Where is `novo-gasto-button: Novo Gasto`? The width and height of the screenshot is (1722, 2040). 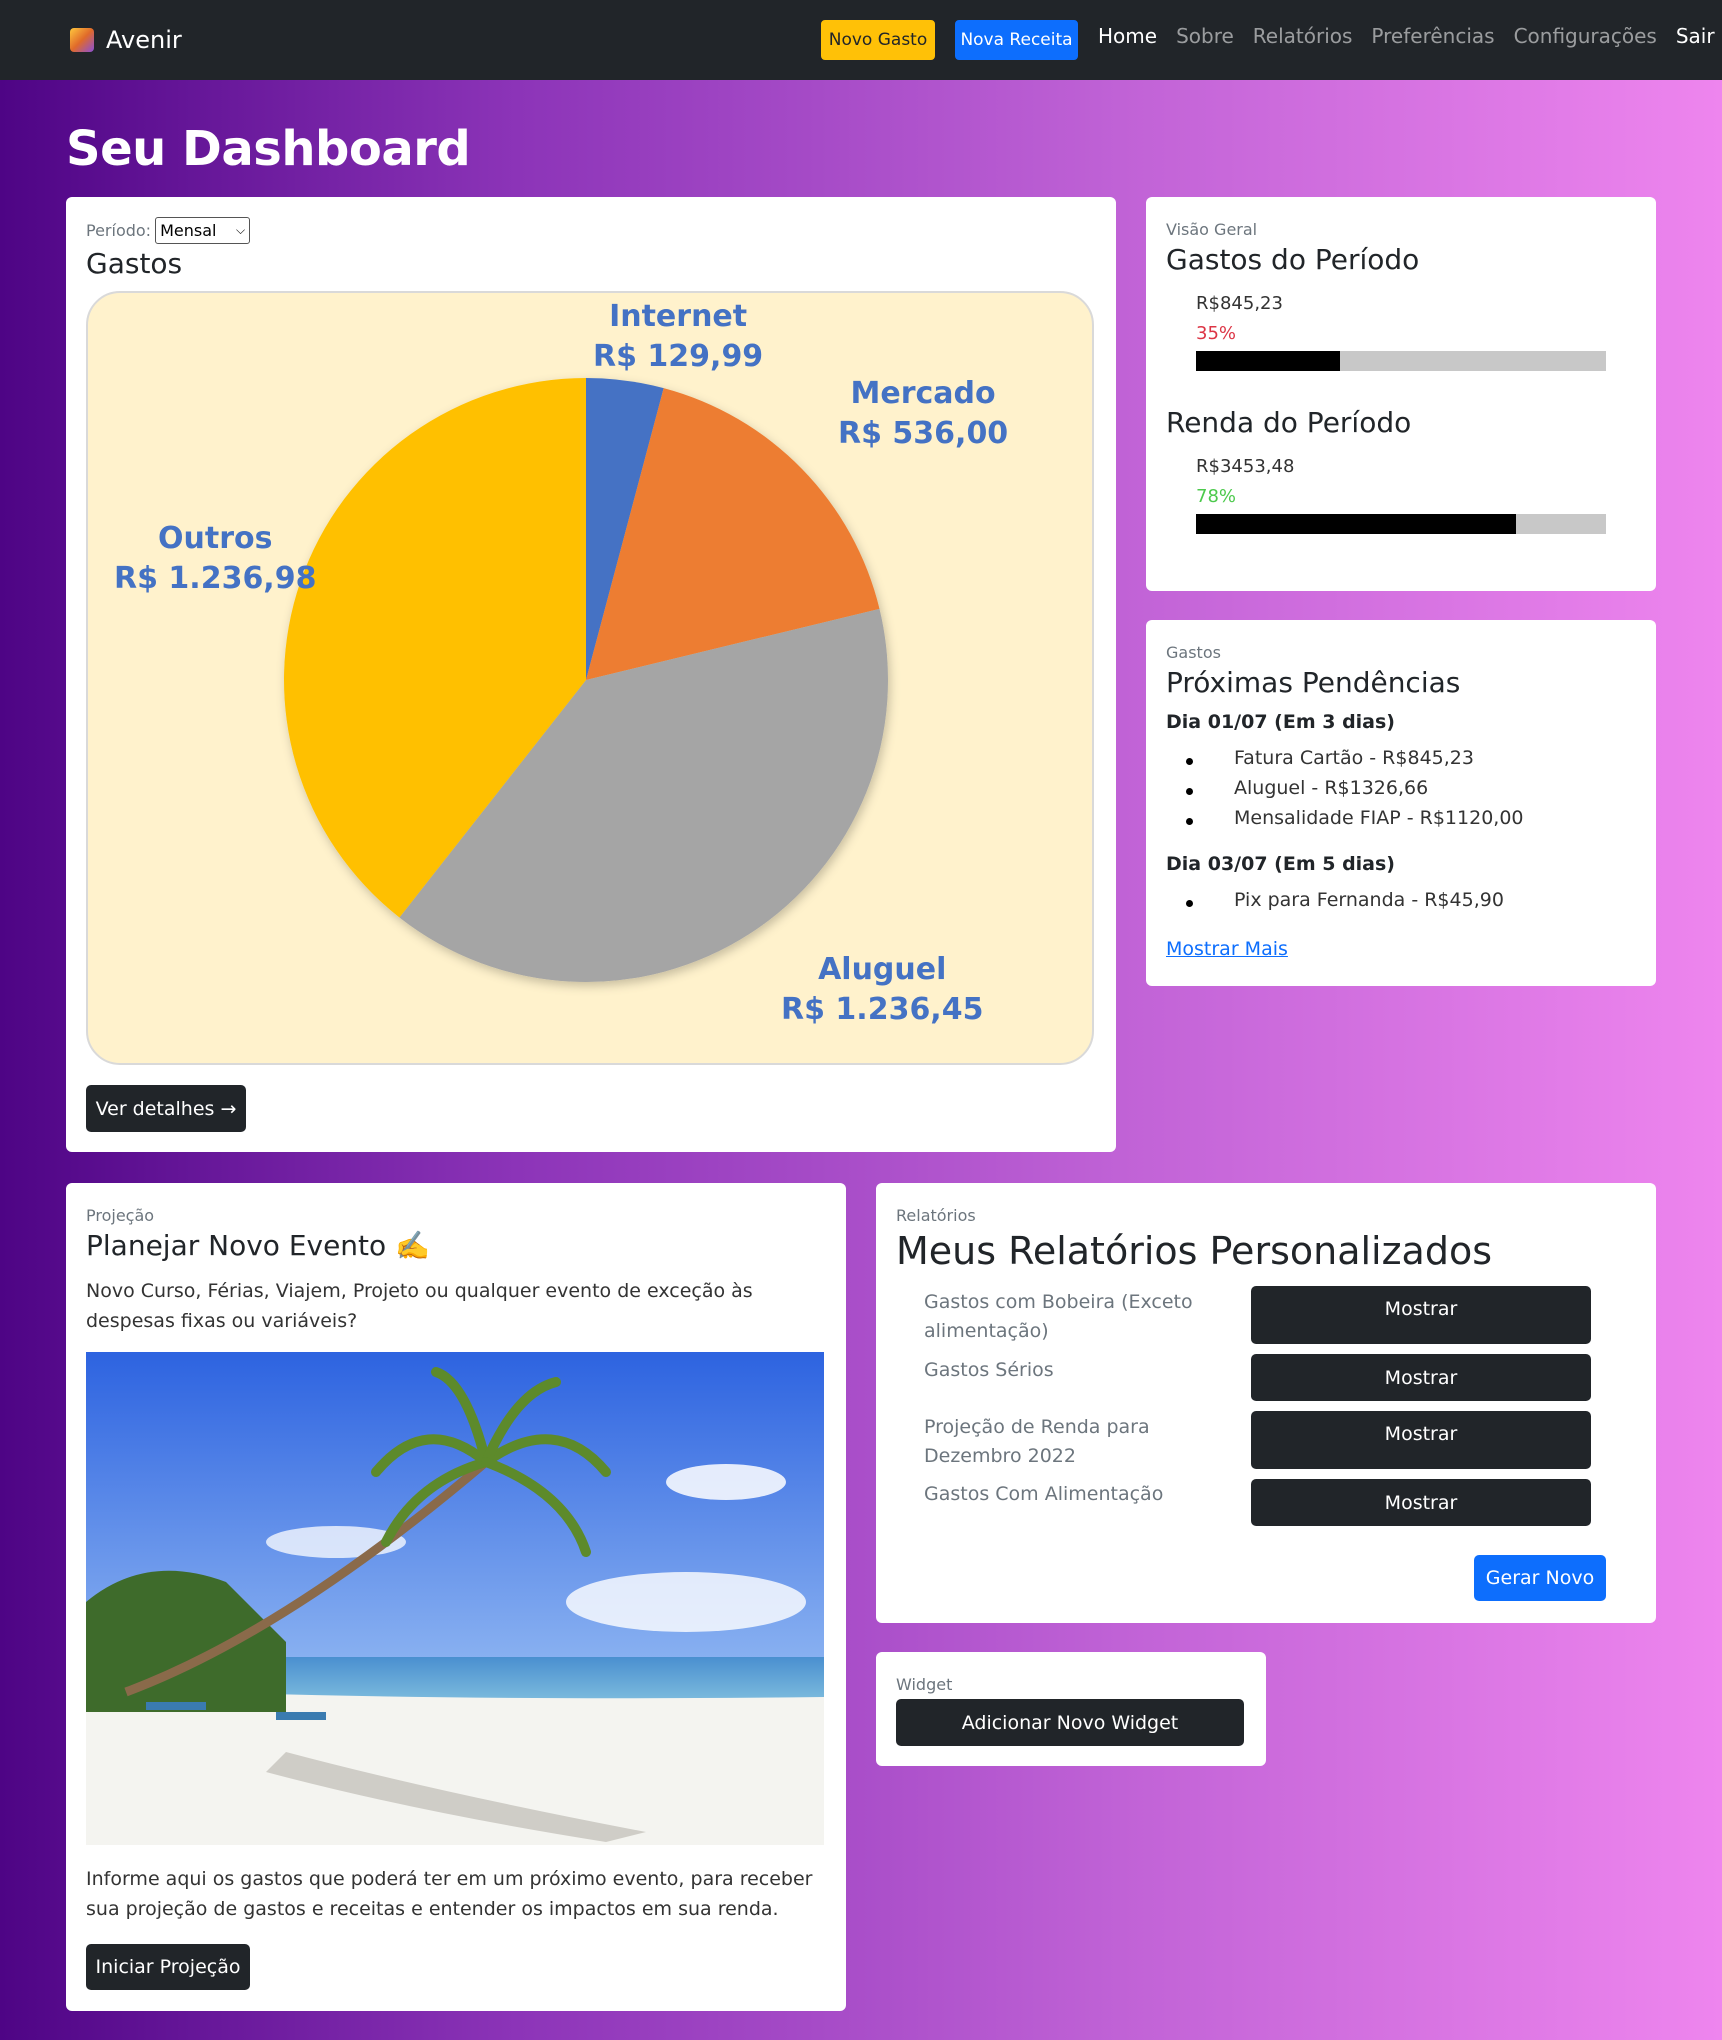 novo-gasto-button: Novo Gasto is located at coordinates (878, 40).